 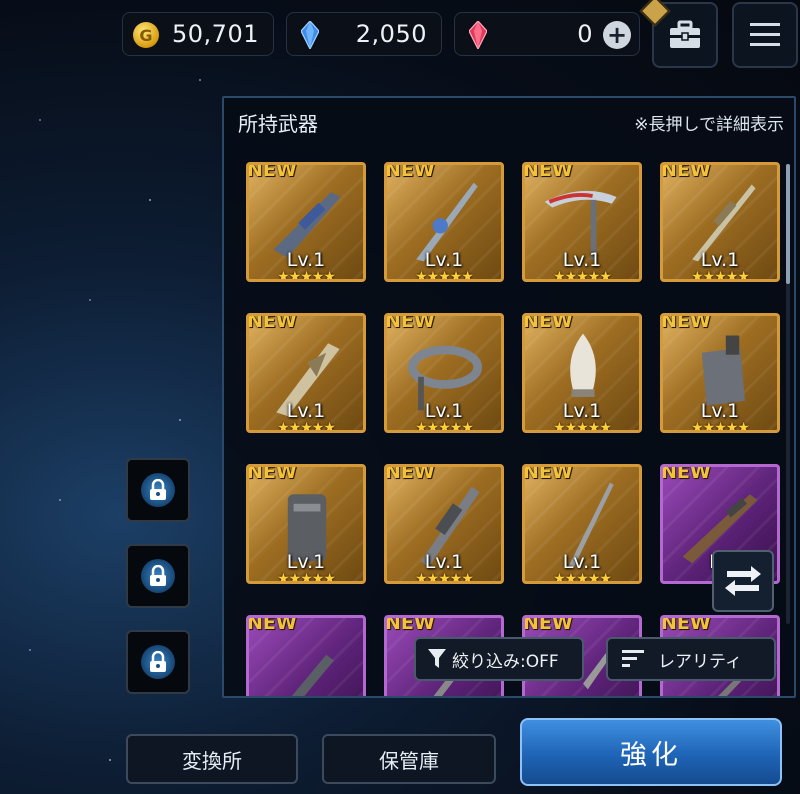 What do you see at coordinates (212, 759) in the screenshot?
I see `exchange-button: 変換所` at bounding box center [212, 759].